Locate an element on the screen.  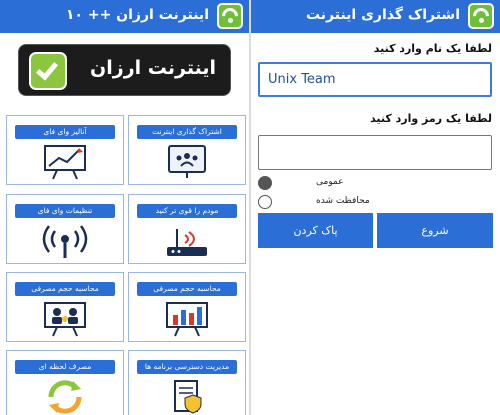
tile-wifi-settings: تنظیمات وای فای is located at coordinates (65, 229).